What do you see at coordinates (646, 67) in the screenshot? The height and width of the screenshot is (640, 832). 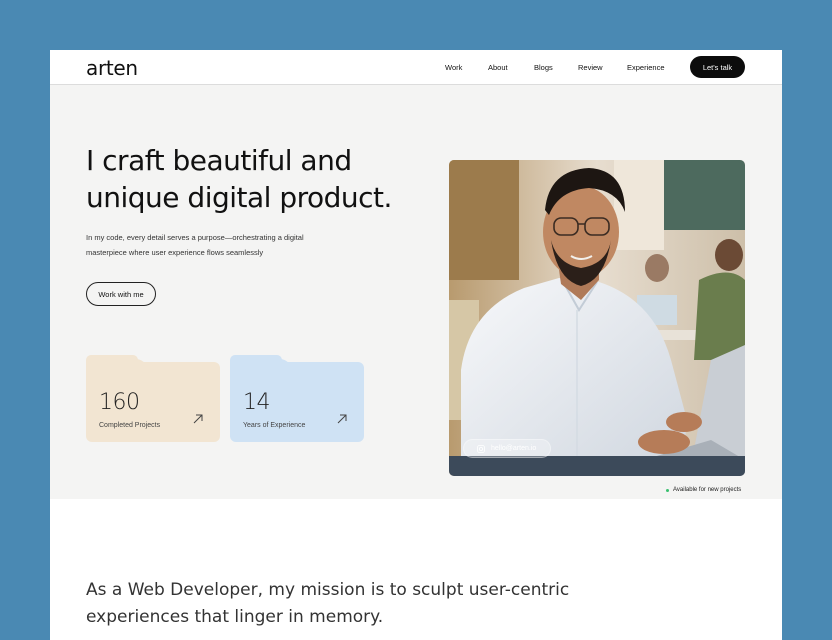 I see `nav-link-experience: Experience` at bounding box center [646, 67].